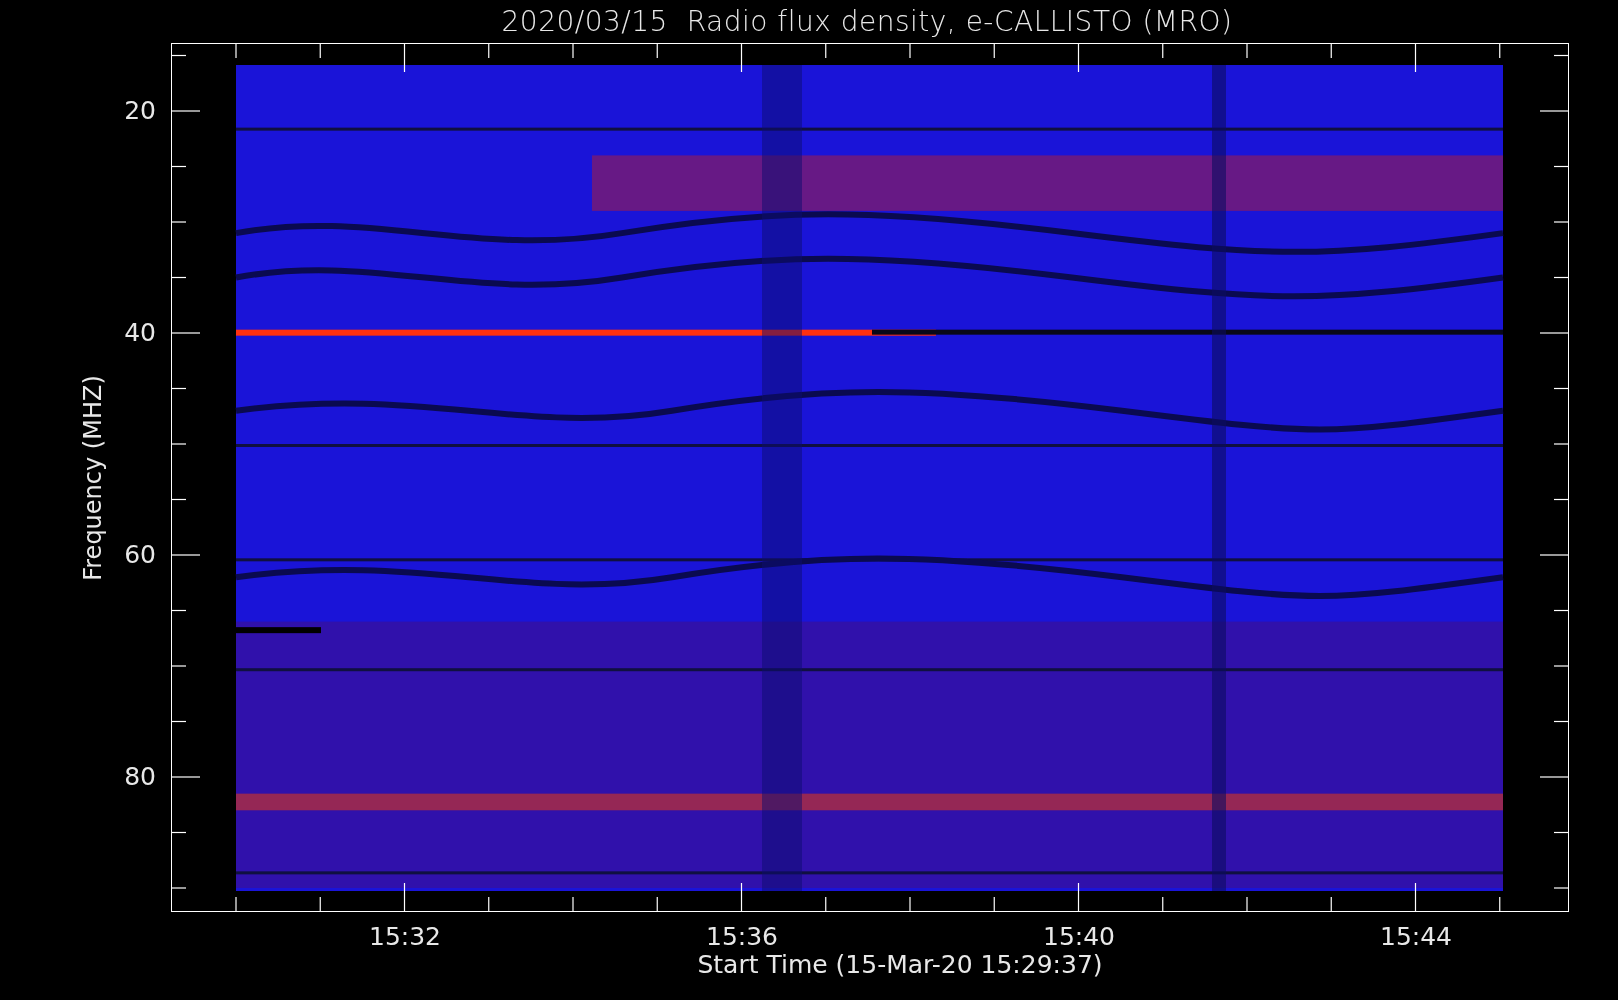 This screenshot has width=1618, height=1000. Describe the element at coordinates (742, 937) in the screenshot. I see `x-tick-label: 15:36` at that location.